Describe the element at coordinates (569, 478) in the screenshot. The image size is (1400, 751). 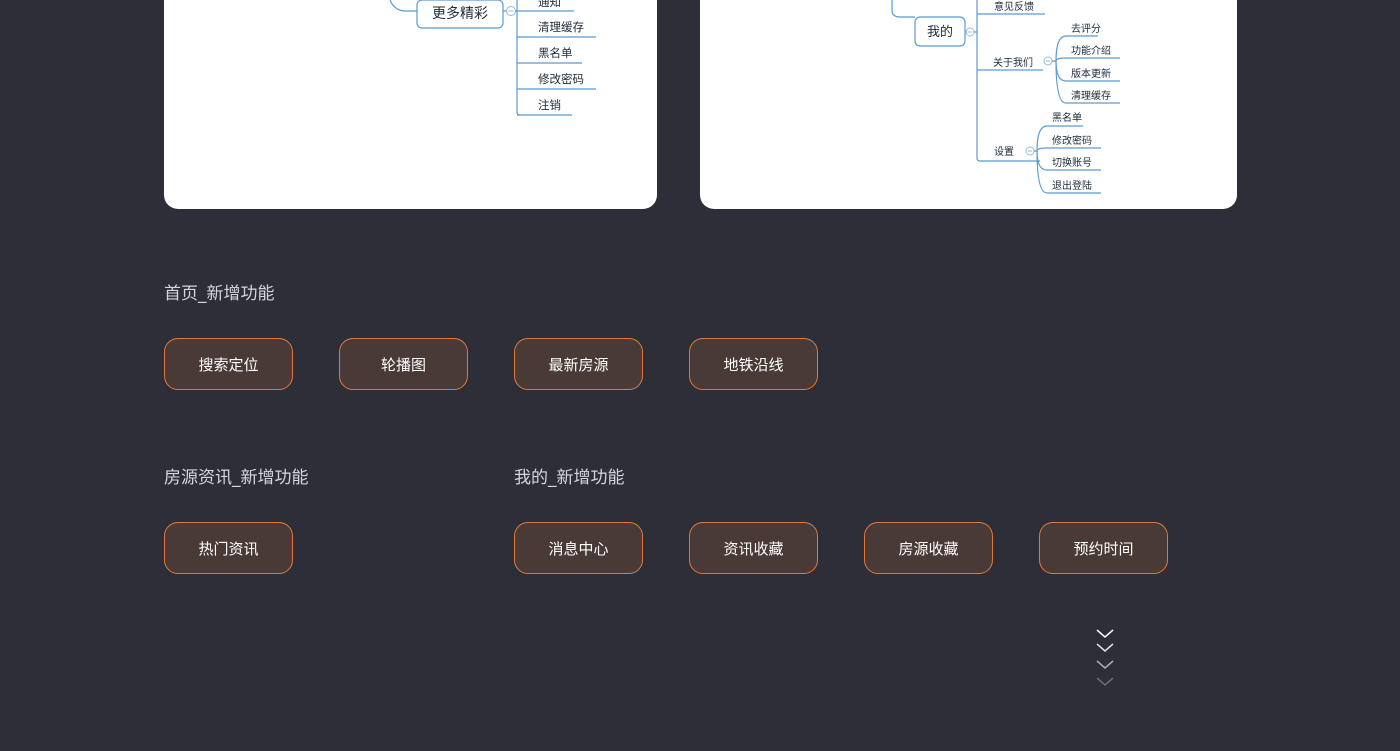
I see `section-title-mine: 我的_新增功能` at that location.